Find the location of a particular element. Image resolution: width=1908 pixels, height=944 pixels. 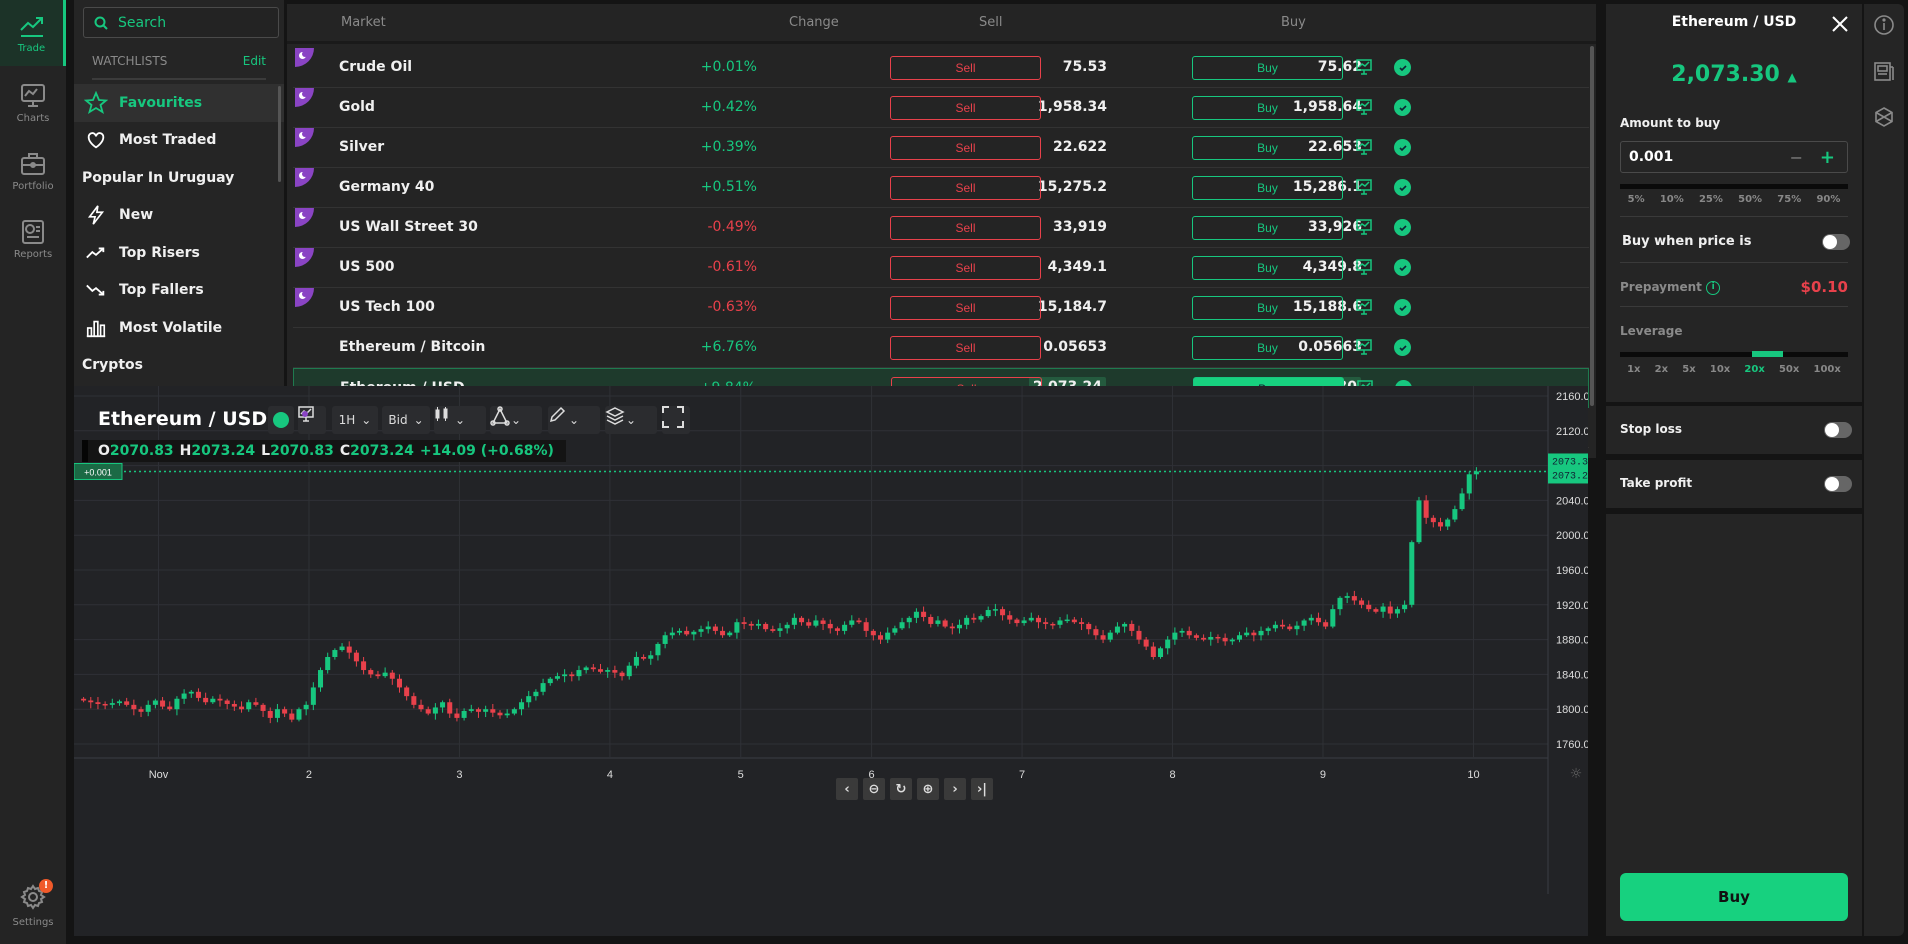

chart-settings-icon: ☼ is located at coordinates (1576, 774).